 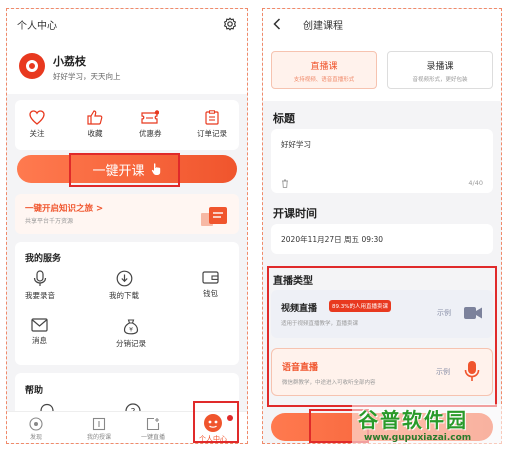 I want to click on start-time-picker: 2020年11月27日 周五 09:30, so click(x=382, y=239).